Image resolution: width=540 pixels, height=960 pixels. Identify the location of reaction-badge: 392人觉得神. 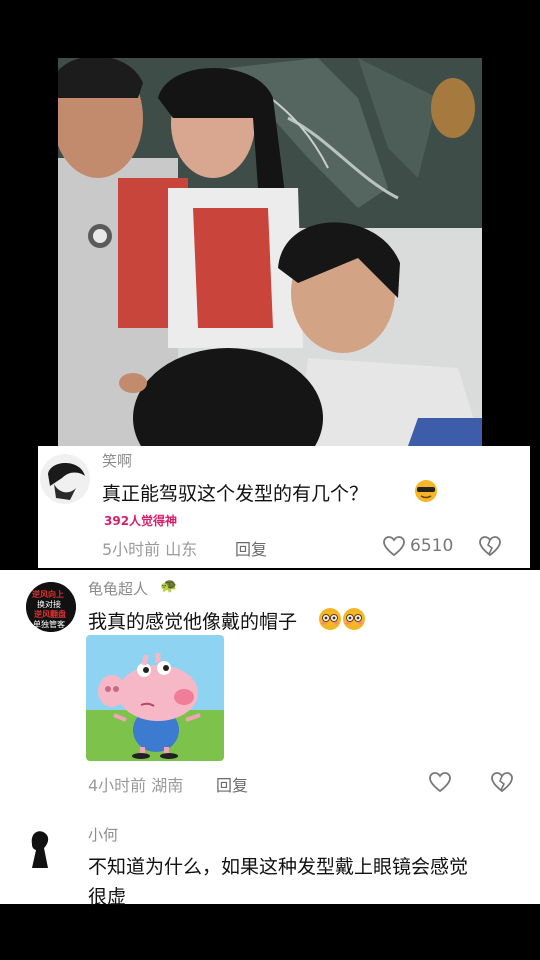
(141, 521).